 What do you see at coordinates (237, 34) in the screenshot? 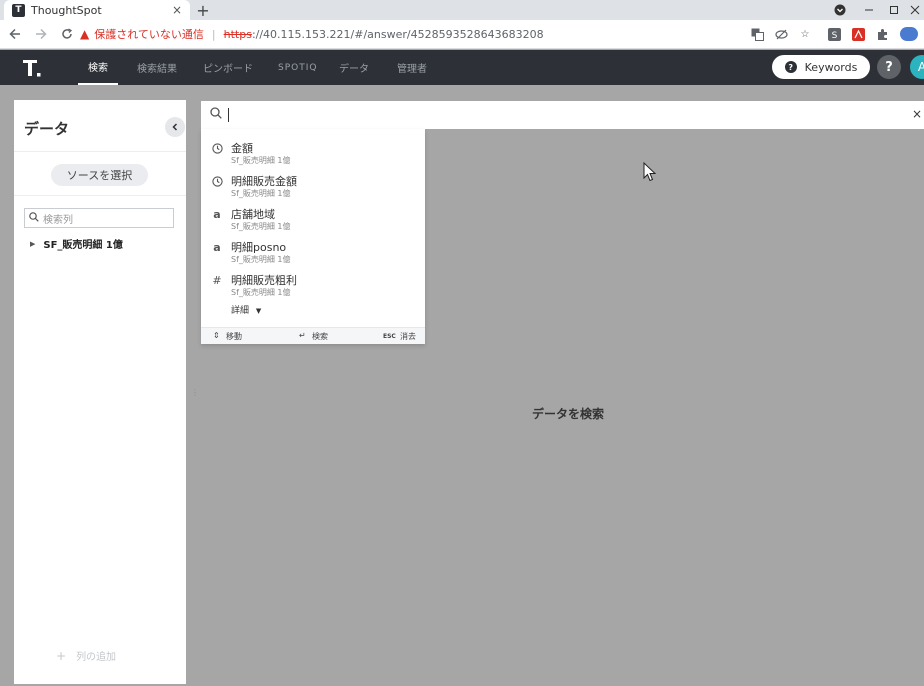
I see `url-scheme: https` at bounding box center [237, 34].